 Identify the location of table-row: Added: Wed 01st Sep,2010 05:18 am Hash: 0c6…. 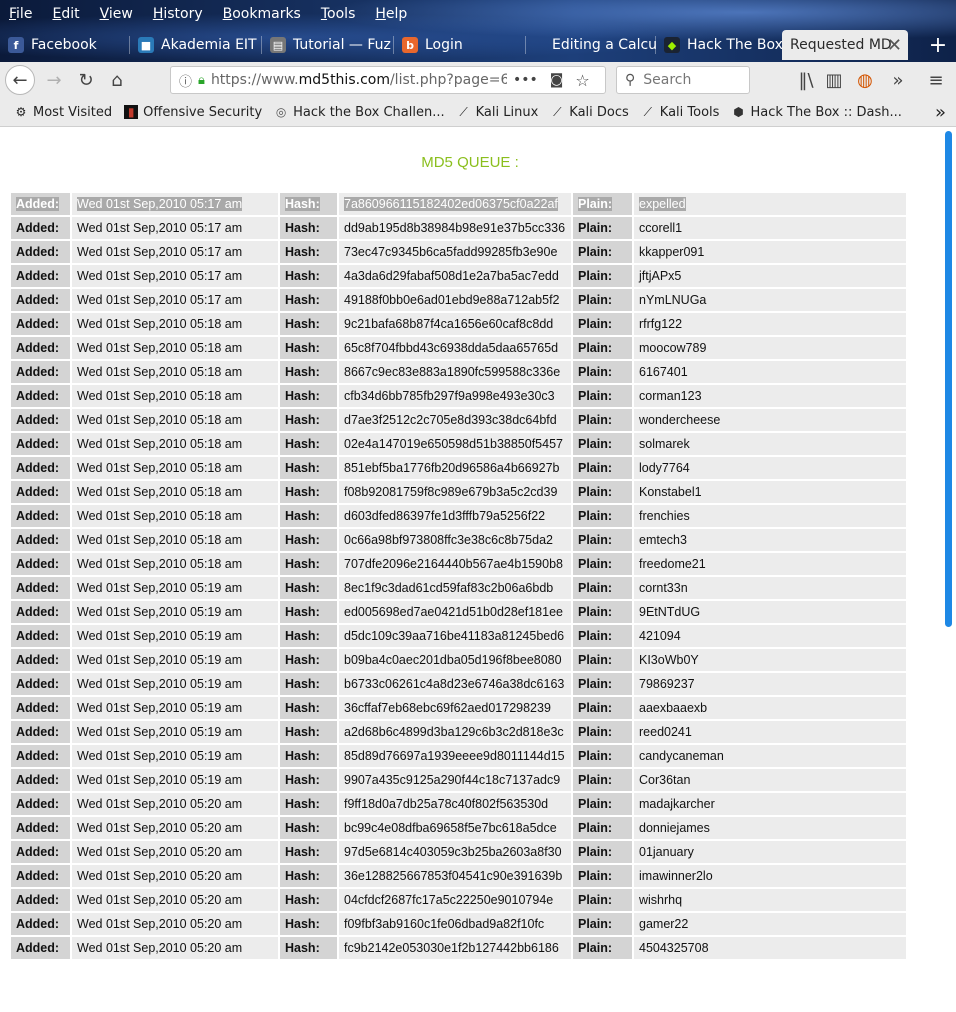
(458, 540).